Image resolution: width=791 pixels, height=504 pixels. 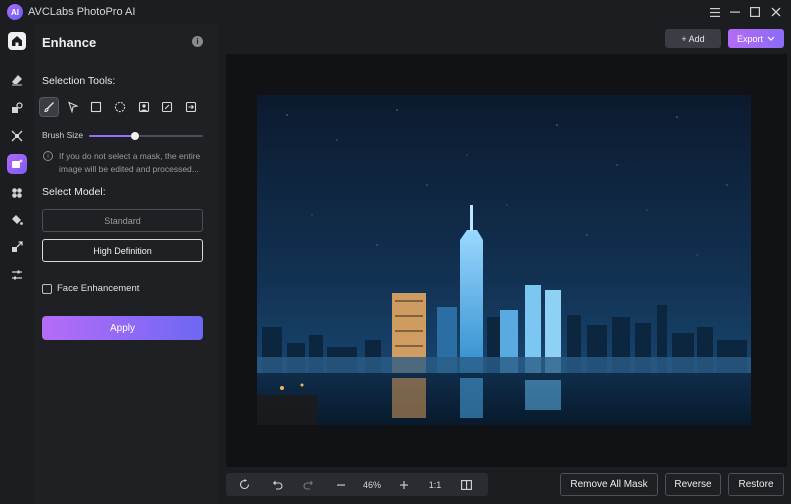 What do you see at coordinates (96, 107) in the screenshot?
I see `rectangle-icon` at bounding box center [96, 107].